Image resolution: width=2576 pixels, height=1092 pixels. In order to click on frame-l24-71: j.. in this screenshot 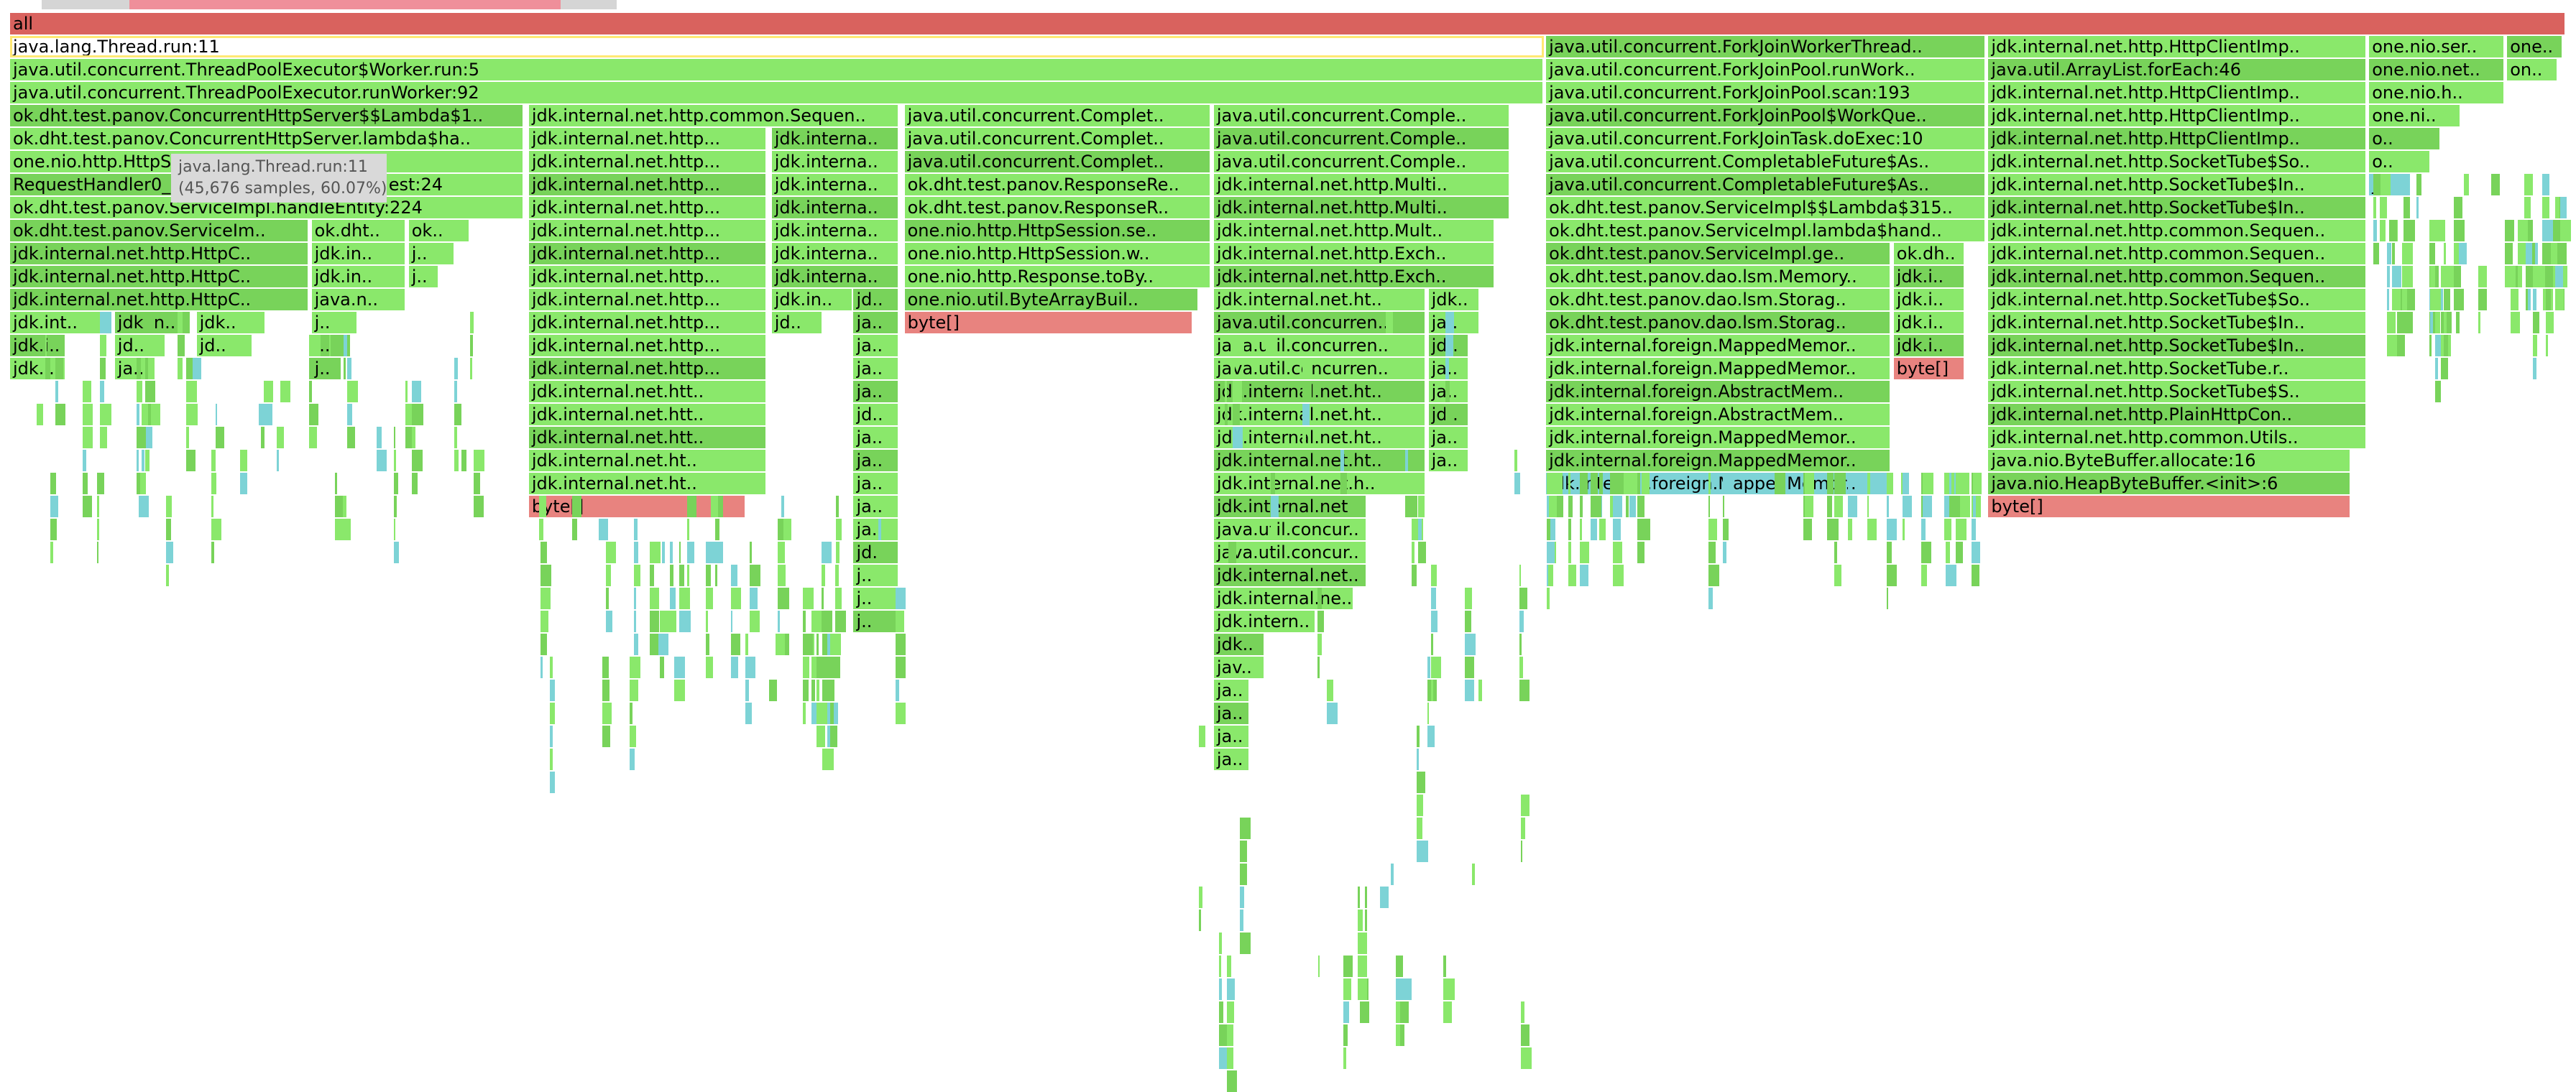, I will do `click(876, 575)`.